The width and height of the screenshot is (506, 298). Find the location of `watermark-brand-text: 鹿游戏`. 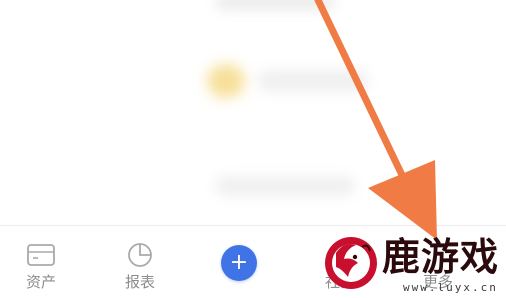

watermark-brand-text: 鹿游戏 is located at coordinates (441, 256).